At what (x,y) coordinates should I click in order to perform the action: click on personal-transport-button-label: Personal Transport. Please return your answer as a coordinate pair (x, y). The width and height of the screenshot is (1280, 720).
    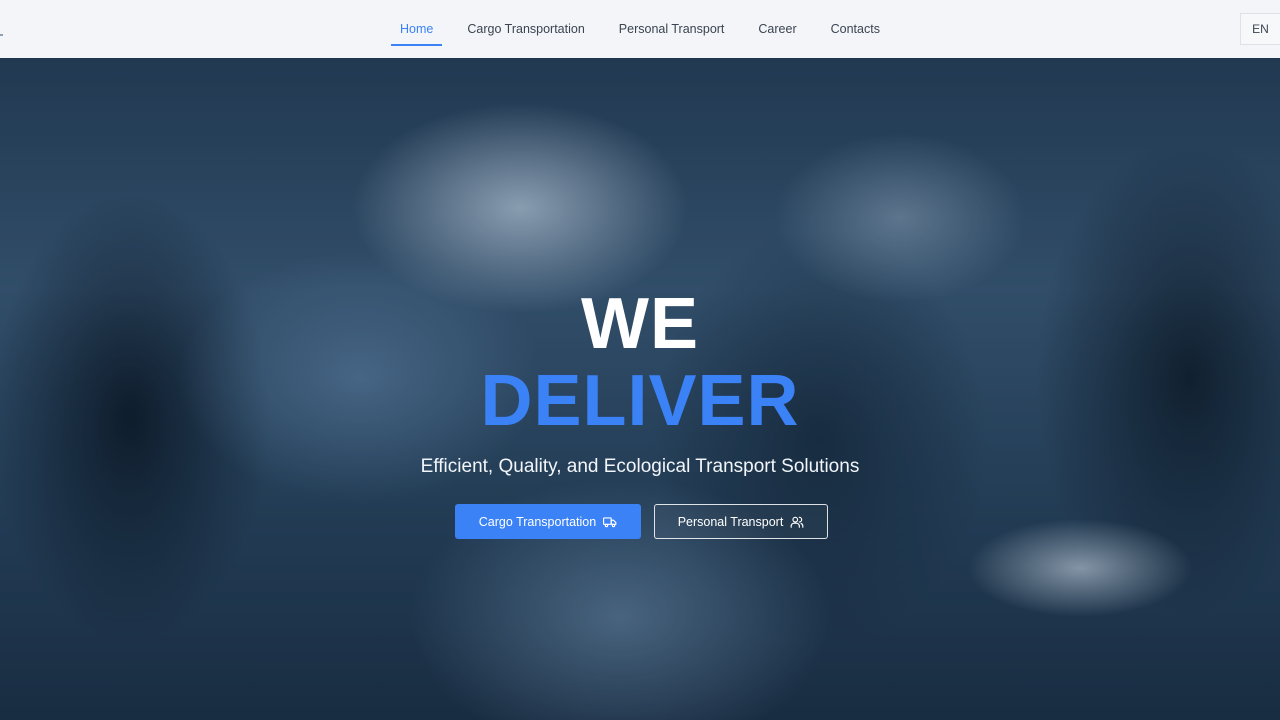
    Looking at the image, I should click on (730, 521).